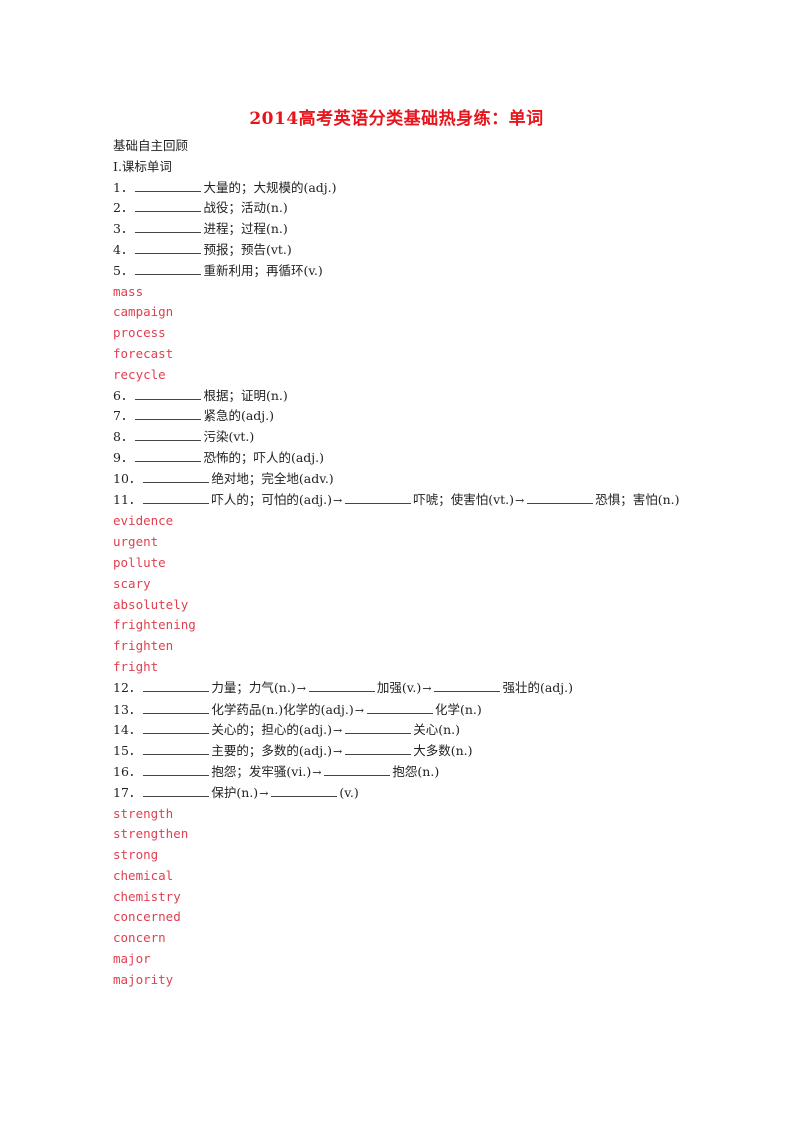  Describe the element at coordinates (247, 249) in the screenshot. I see `question-text: 预报；预告(vt.)` at that location.